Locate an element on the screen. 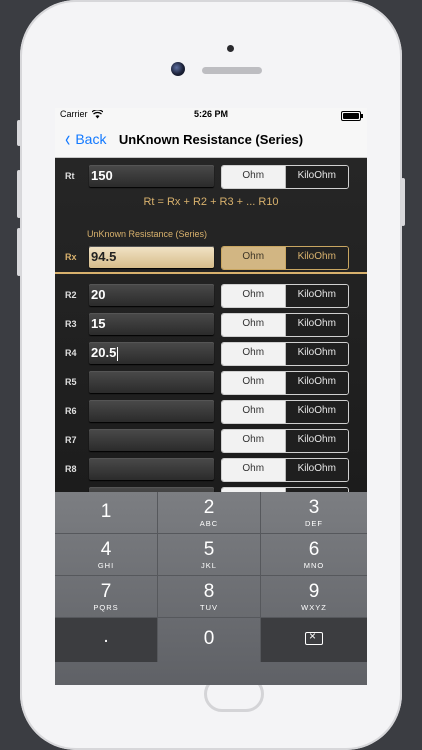  key-digit: 9 is located at coordinates (314, 591).